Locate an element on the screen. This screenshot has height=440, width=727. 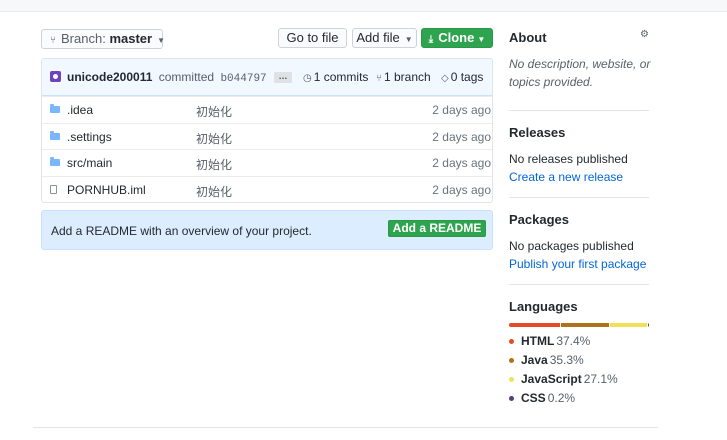
commit-author: unicode200011 is located at coordinates (109, 77).